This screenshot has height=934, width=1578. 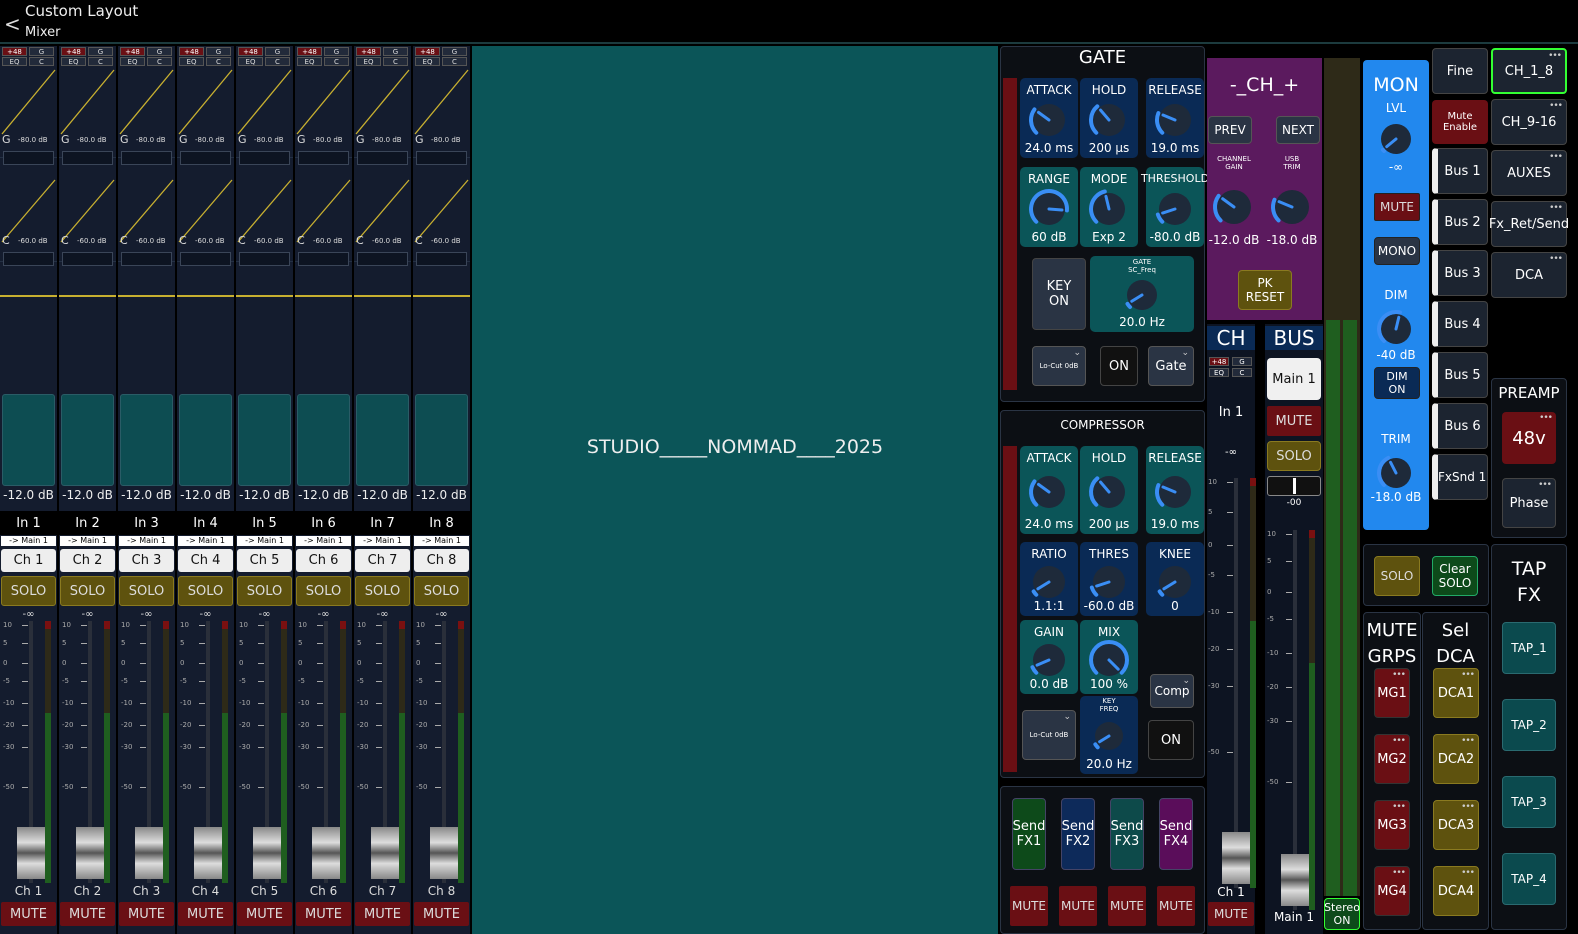 What do you see at coordinates (1396, 329) in the screenshot?
I see `dim-knob-icon` at bounding box center [1396, 329].